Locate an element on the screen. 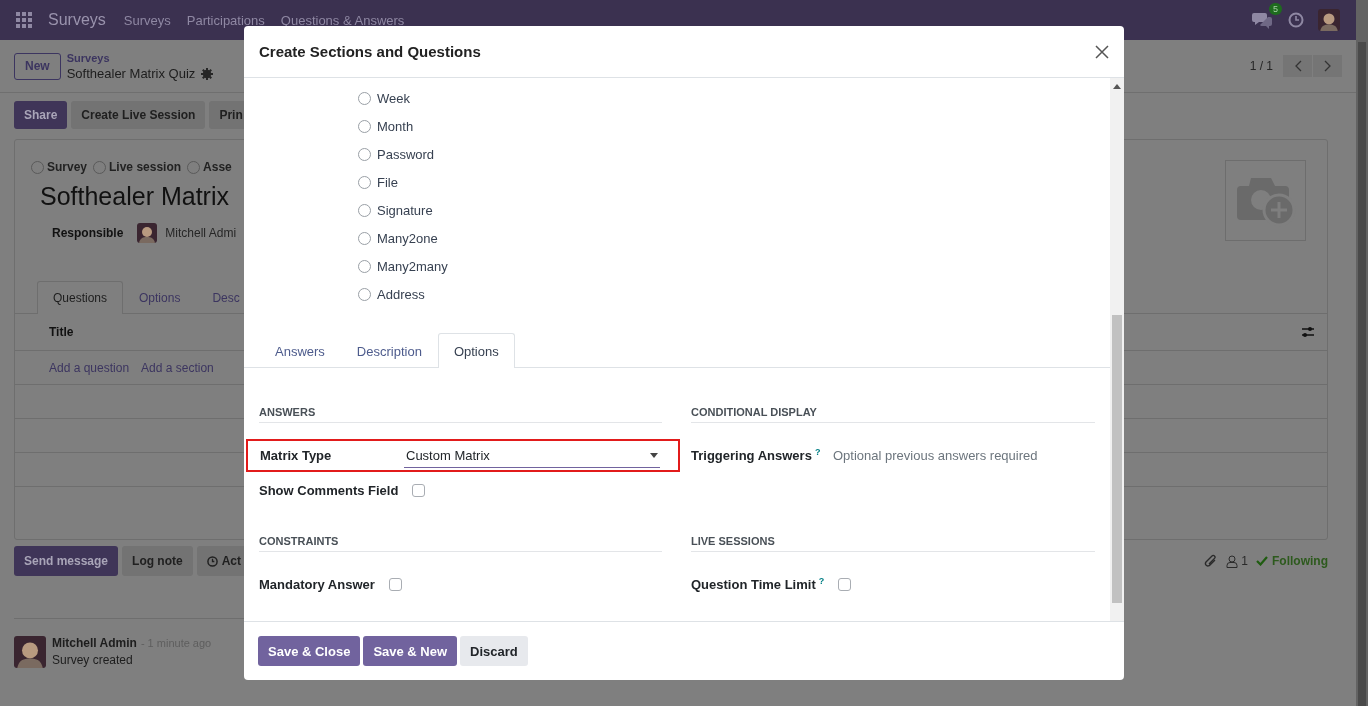 The width and height of the screenshot is (1368, 706). dialog-button: Discard is located at coordinates (494, 651).